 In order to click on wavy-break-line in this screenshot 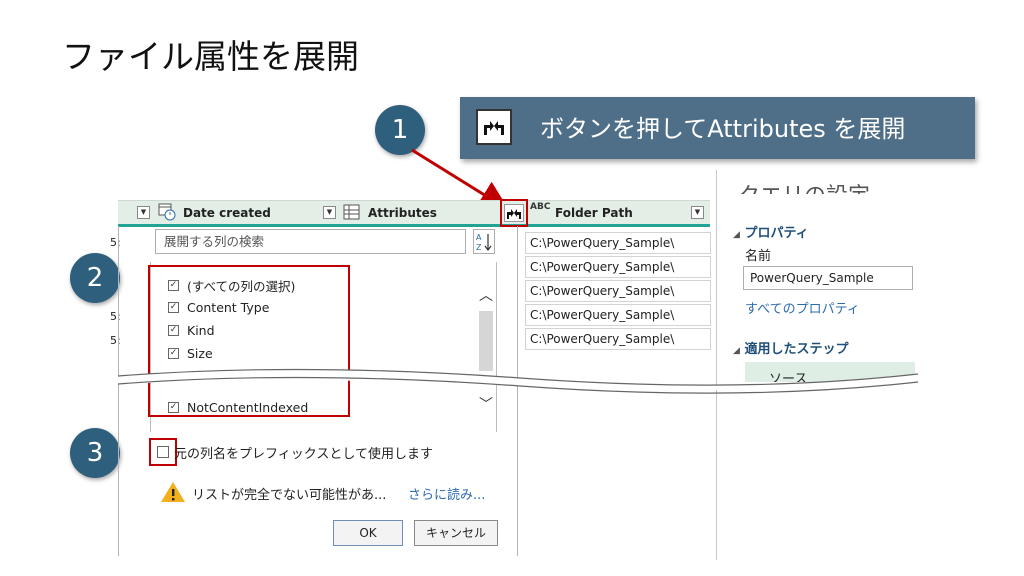, I will do `click(518, 381)`.